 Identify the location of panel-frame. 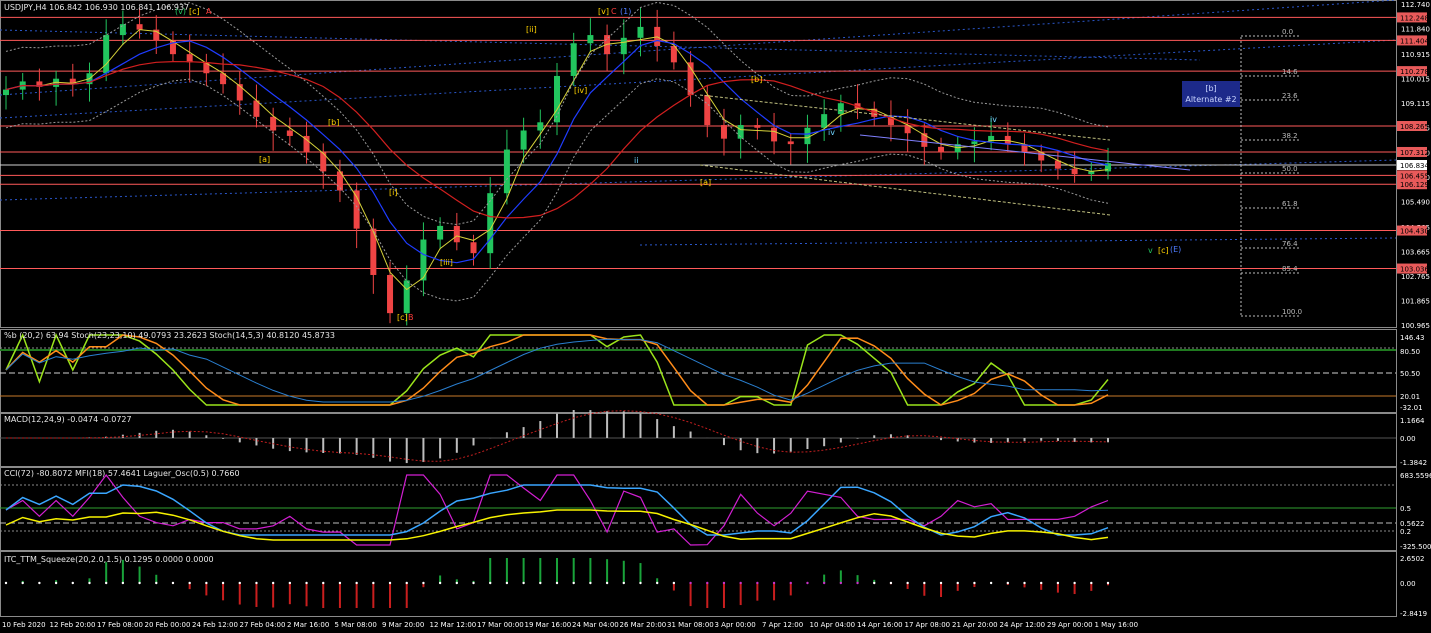
(698, 509).